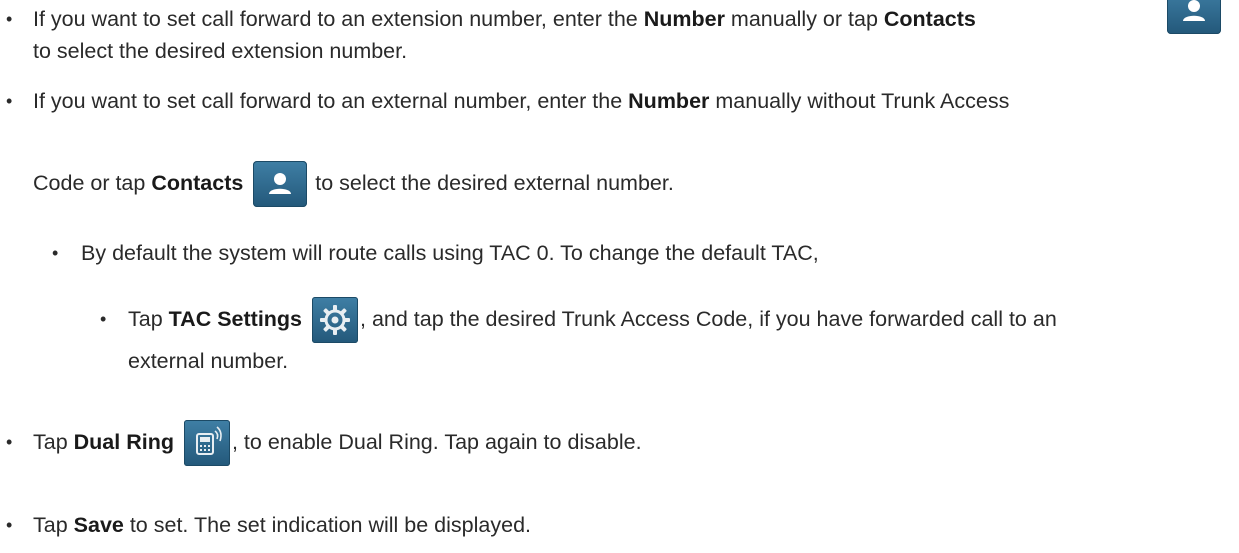  I want to click on dual-ring-phone-icon, so click(208, 441).